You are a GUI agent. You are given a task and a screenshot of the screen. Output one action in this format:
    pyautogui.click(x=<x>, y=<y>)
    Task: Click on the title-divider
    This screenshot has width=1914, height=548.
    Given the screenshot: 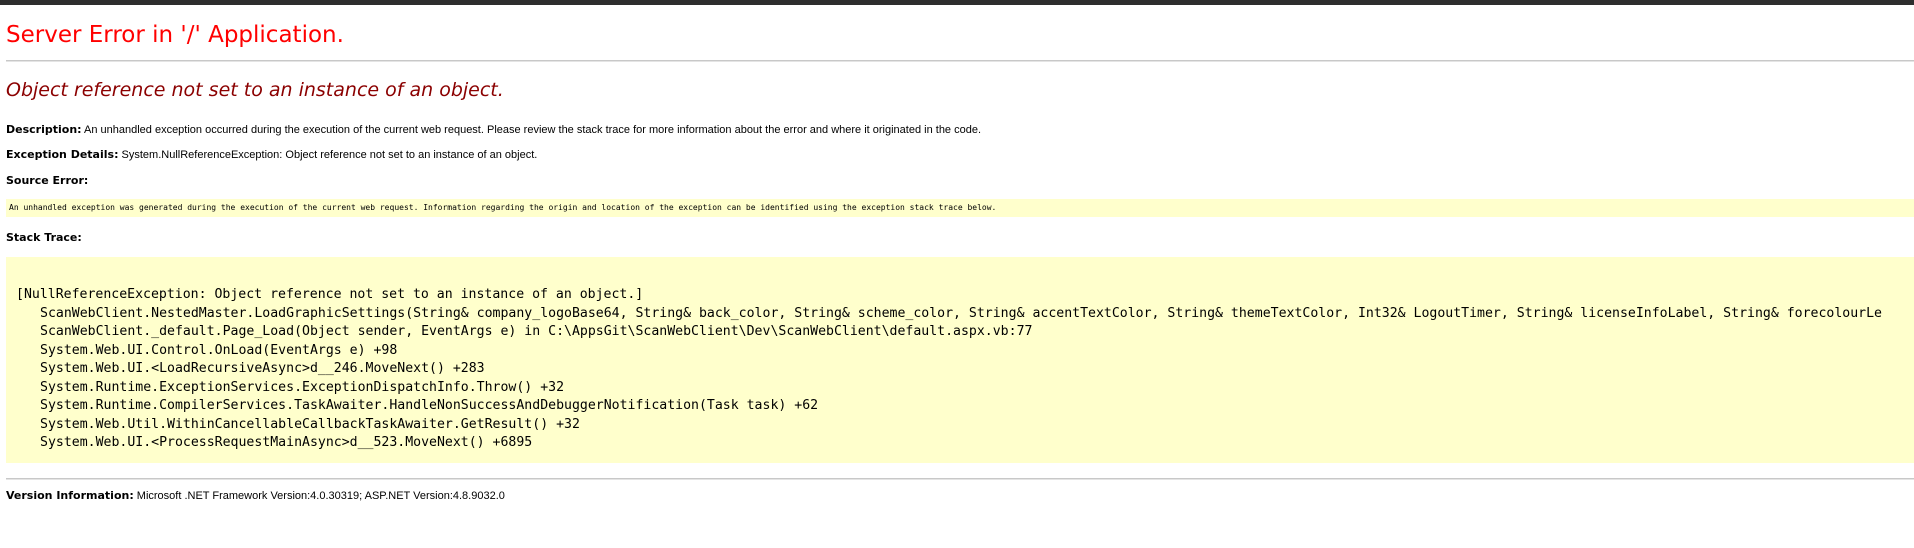 What is the action you would take?
    pyautogui.click(x=960, y=61)
    